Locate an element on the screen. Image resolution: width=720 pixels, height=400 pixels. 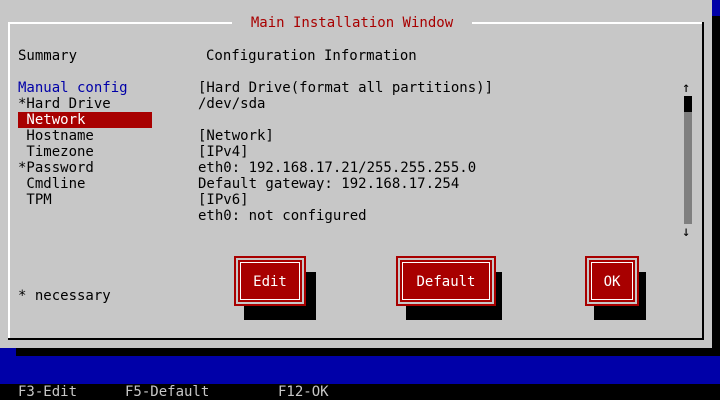
scrollbar-track is located at coordinates (688, 160).